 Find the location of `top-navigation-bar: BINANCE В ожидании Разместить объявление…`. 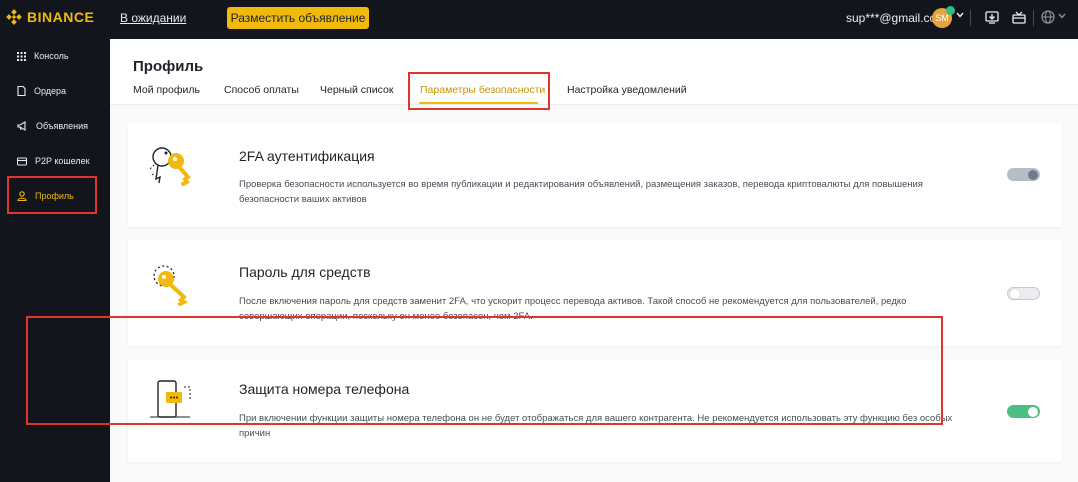

top-navigation-bar: BINANCE В ожидании Разместить объявление… is located at coordinates (539, 19).